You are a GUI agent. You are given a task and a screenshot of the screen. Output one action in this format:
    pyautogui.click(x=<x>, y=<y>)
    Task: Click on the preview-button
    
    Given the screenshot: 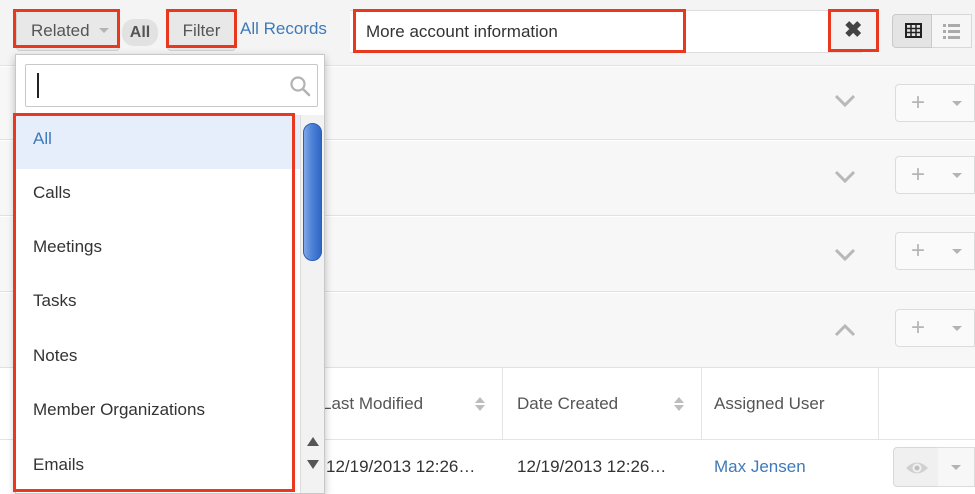 What is the action you would take?
    pyautogui.click(x=916, y=467)
    